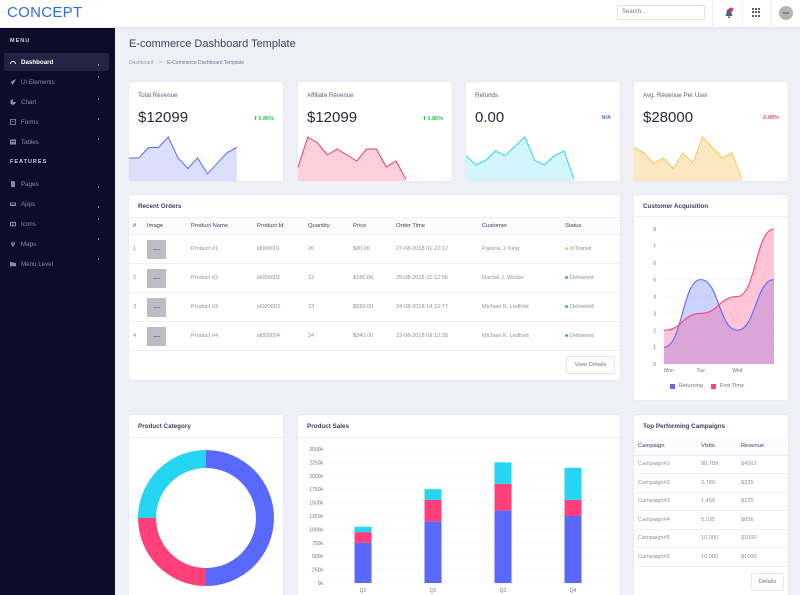 The height and width of the screenshot is (595, 800). What do you see at coordinates (654, 281) in the screenshot?
I see `y-tick-label: 5` at bounding box center [654, 281].